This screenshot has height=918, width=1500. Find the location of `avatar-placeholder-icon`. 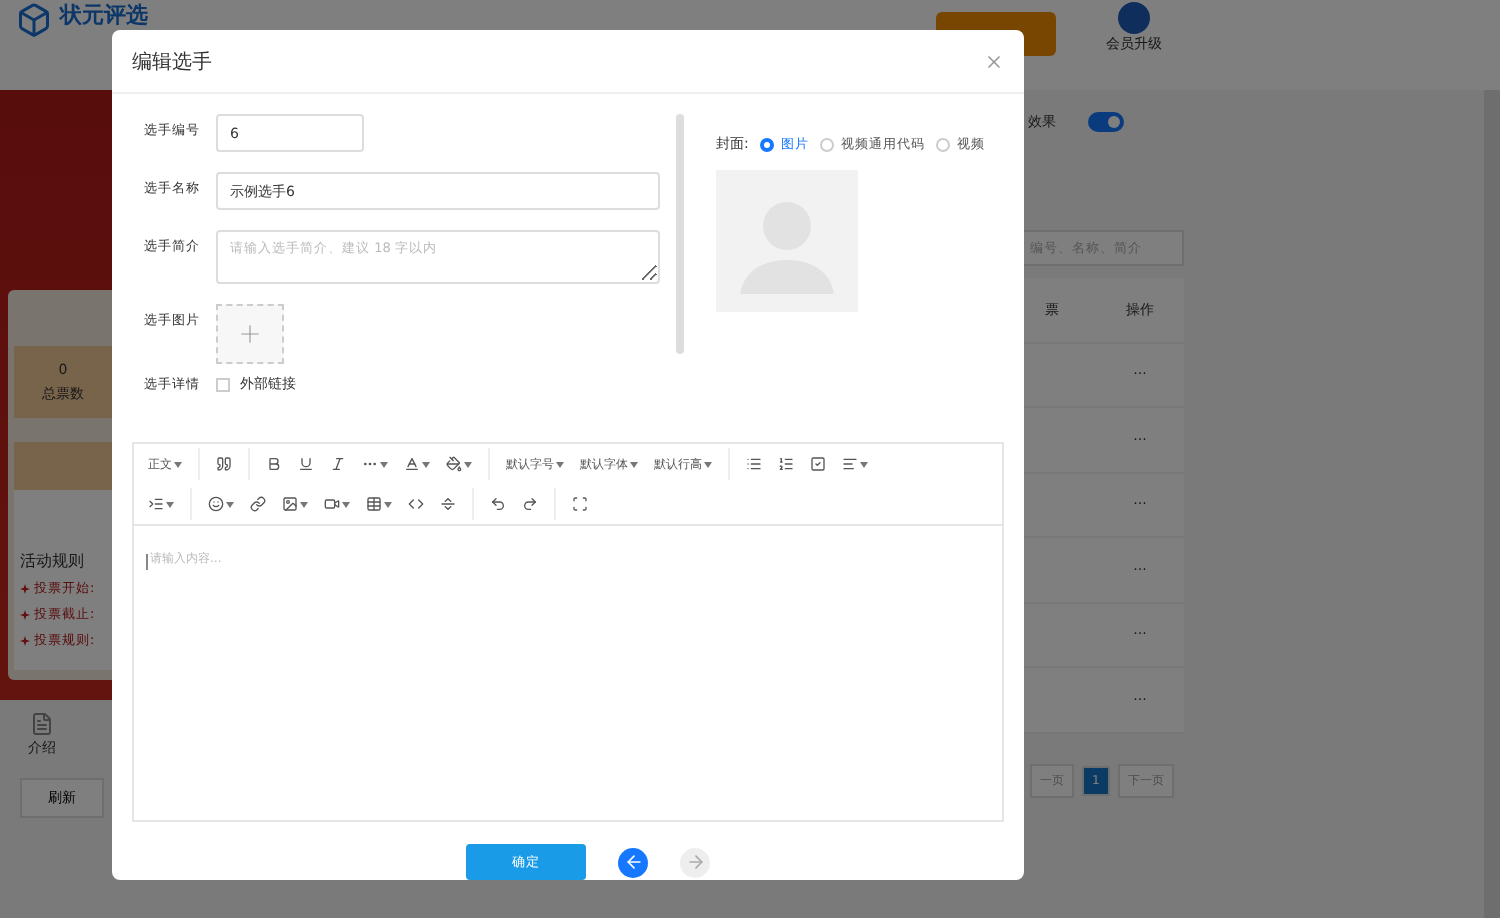

avatar-placeholder-icon is located at coordinates (787, 241).